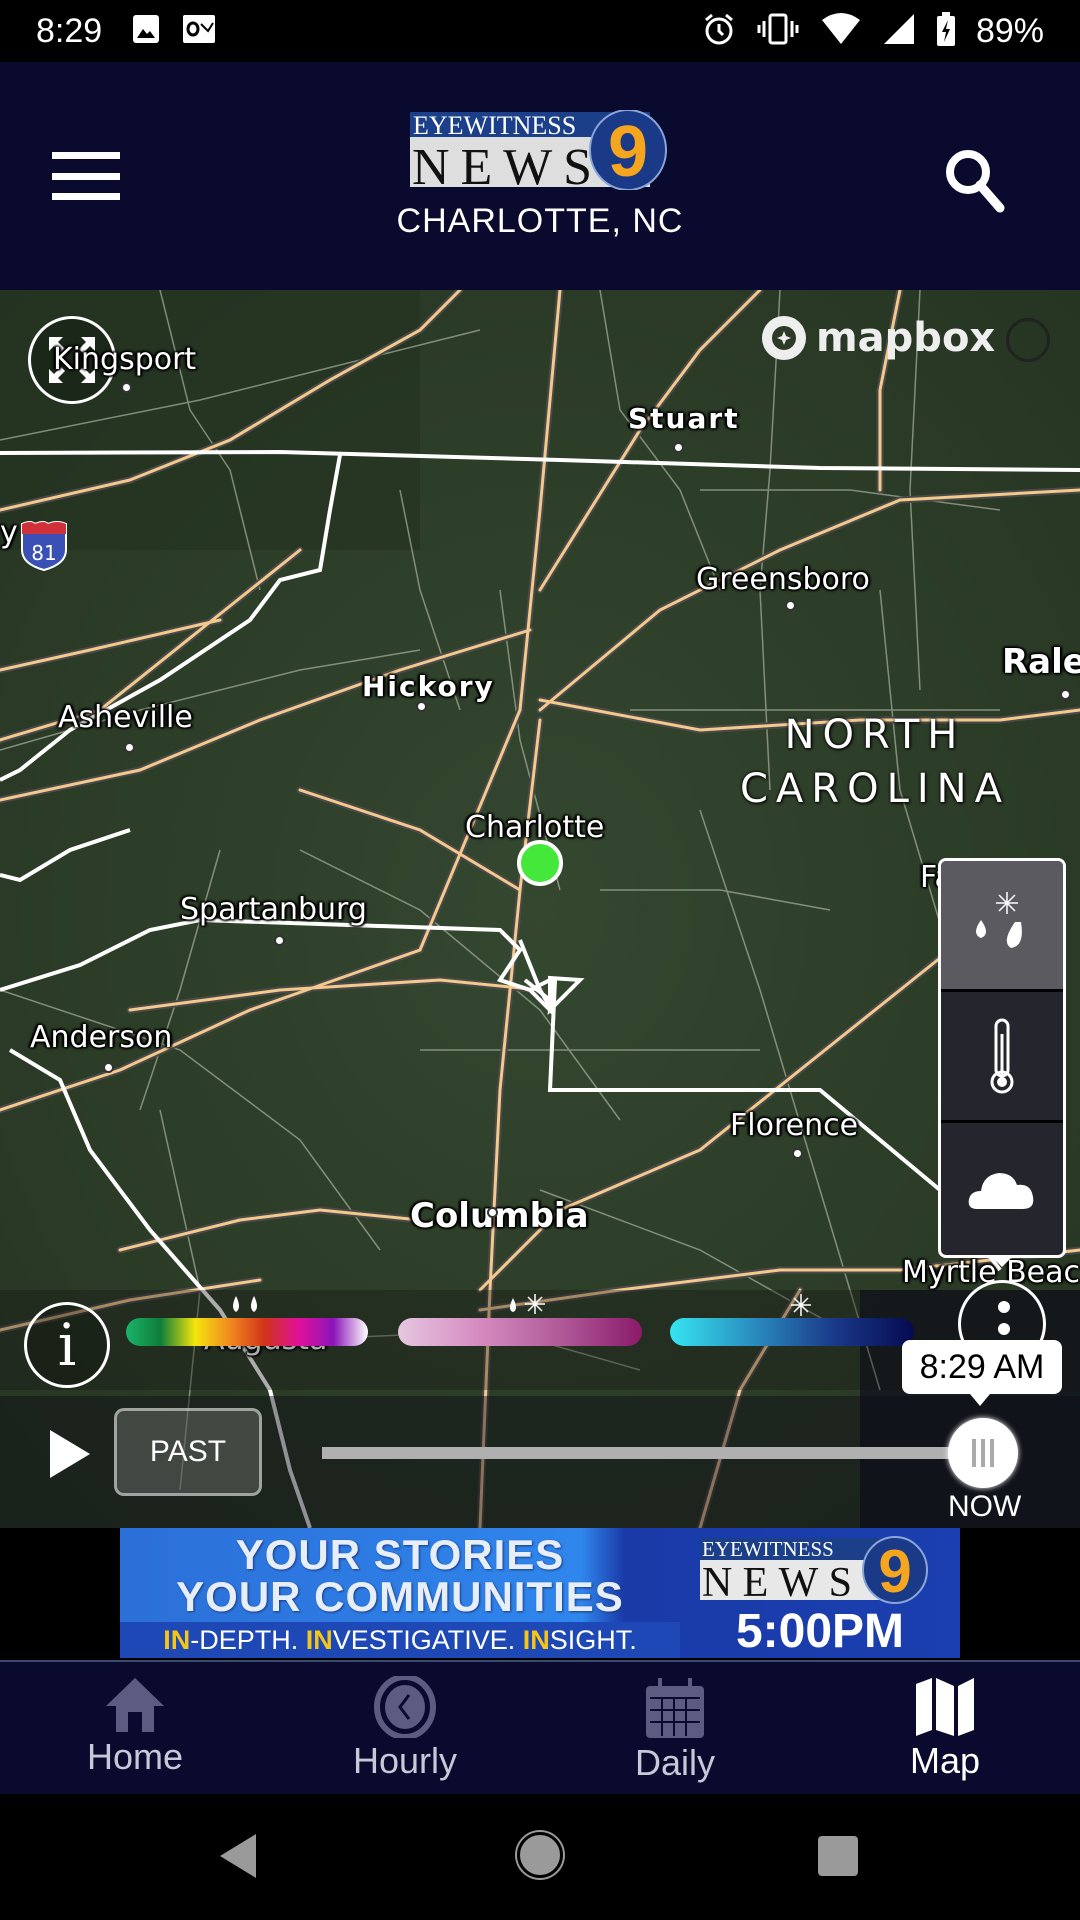 The height and width of the screenshot is (1920, 1080). I want to click on city-label-florence: Florence, so click(794, 1125).